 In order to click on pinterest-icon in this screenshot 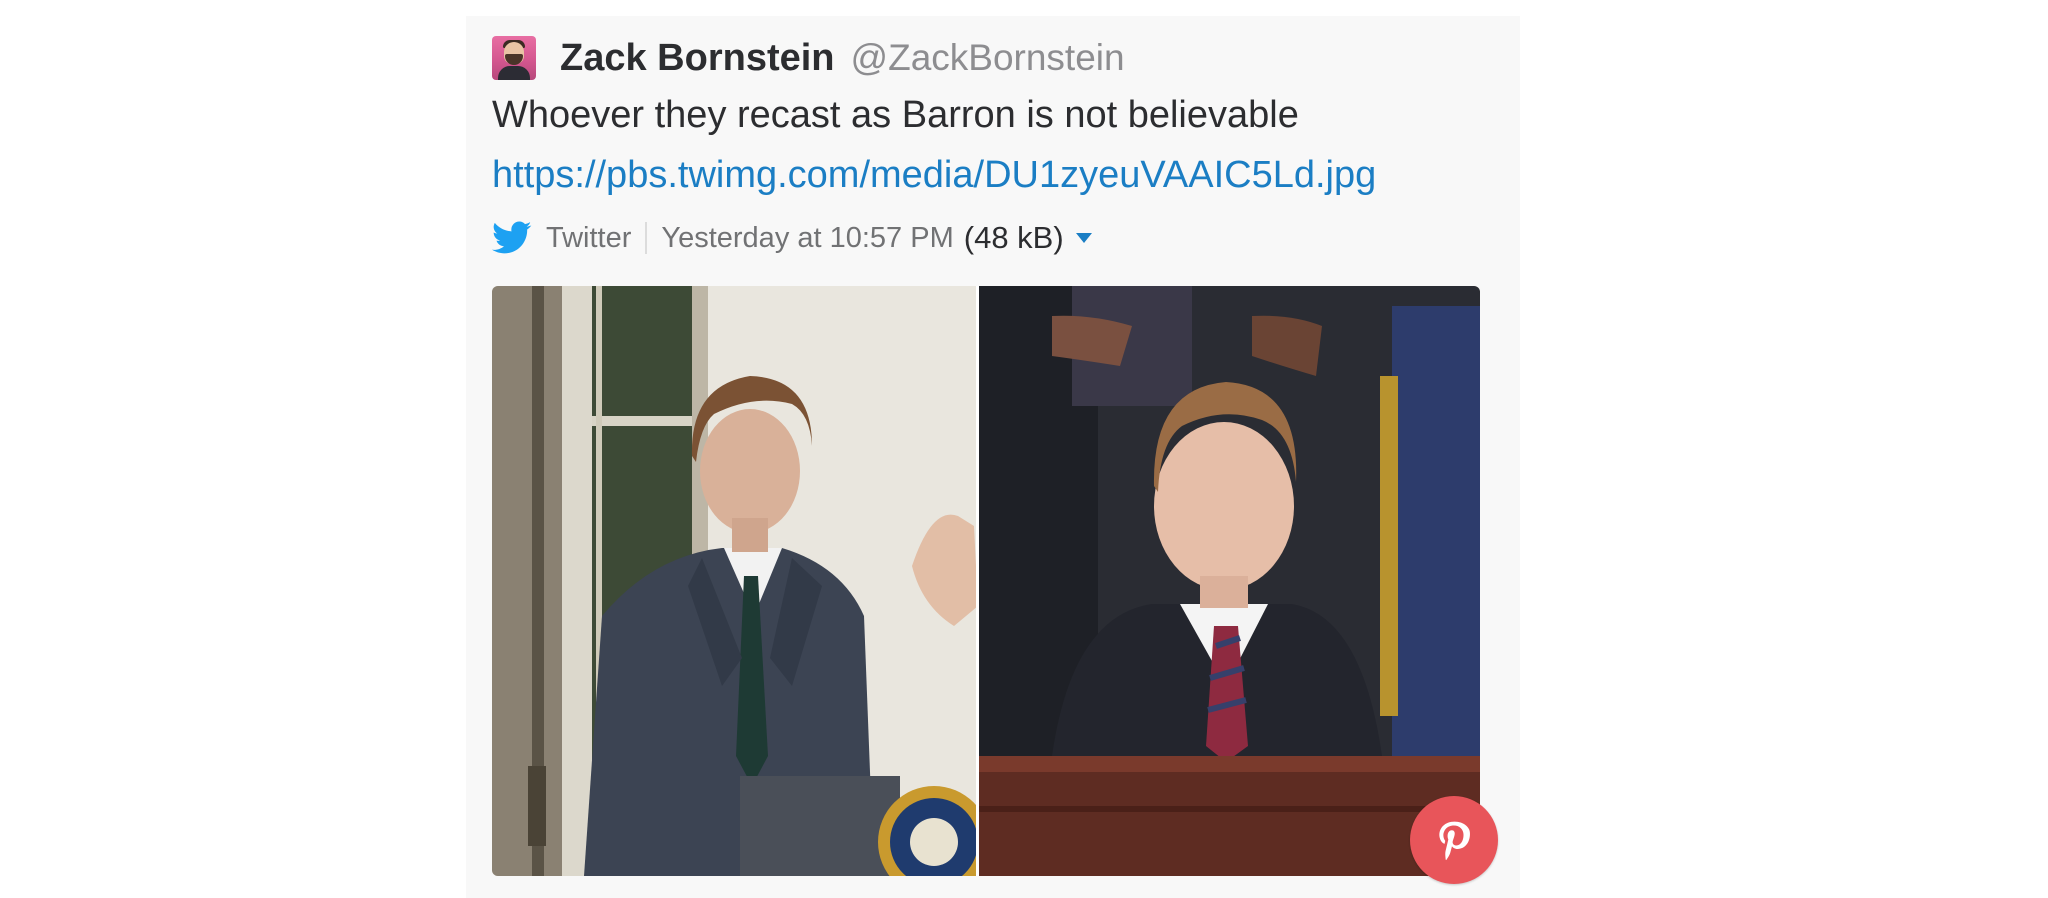, I will do `click(1454, 841)`.